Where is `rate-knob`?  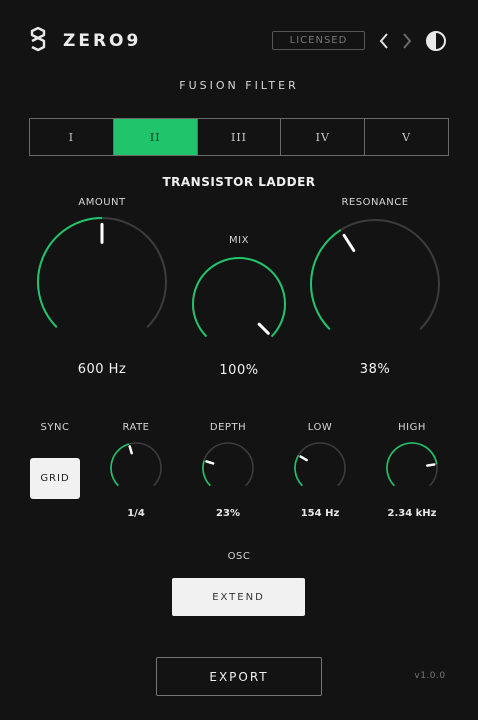 rate-knob is located at coordinates (136, 468).